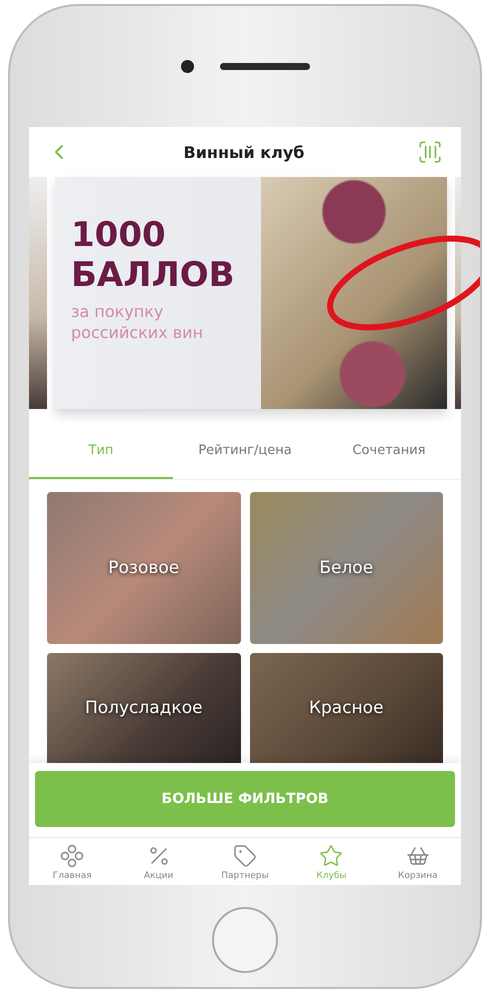 The width and height of the screenshot is (490, 997). Describe the element at coordinates (417, 862) in the screenshot. I see `nav-tab: Корзина` at that location.